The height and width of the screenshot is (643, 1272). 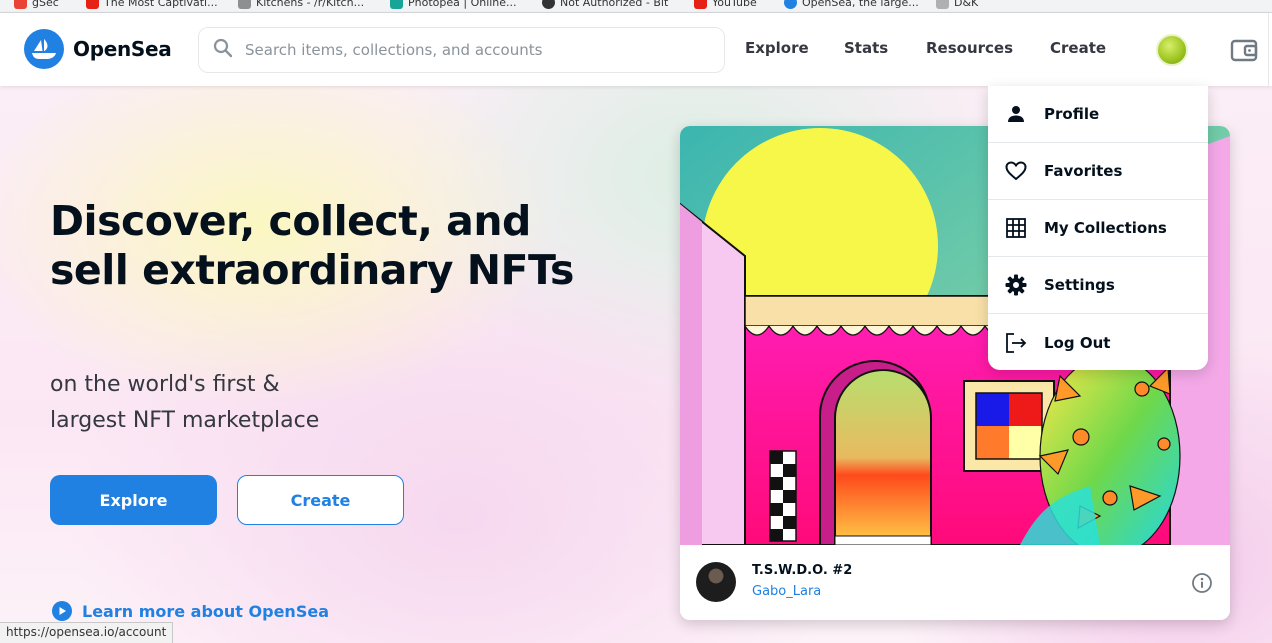 I want to click on menu-item-my-collections: My Collections, so click(x=1098, y=228).